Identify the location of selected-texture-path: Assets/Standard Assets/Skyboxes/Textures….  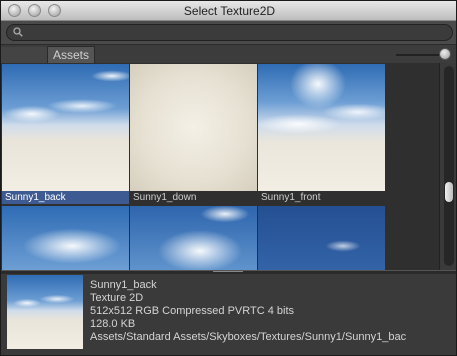
(248, 337).